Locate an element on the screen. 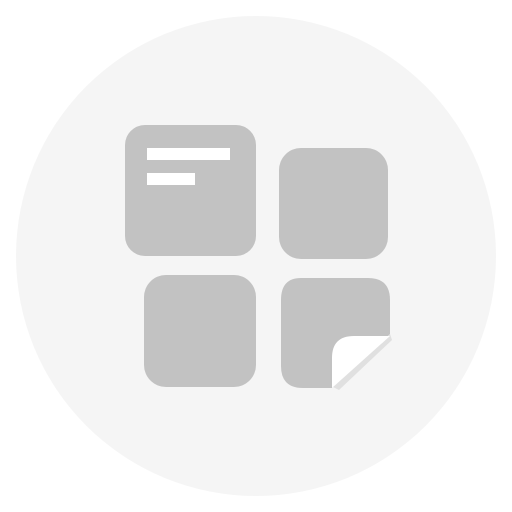  note-text-line-long is located at coordinates (188, 154).